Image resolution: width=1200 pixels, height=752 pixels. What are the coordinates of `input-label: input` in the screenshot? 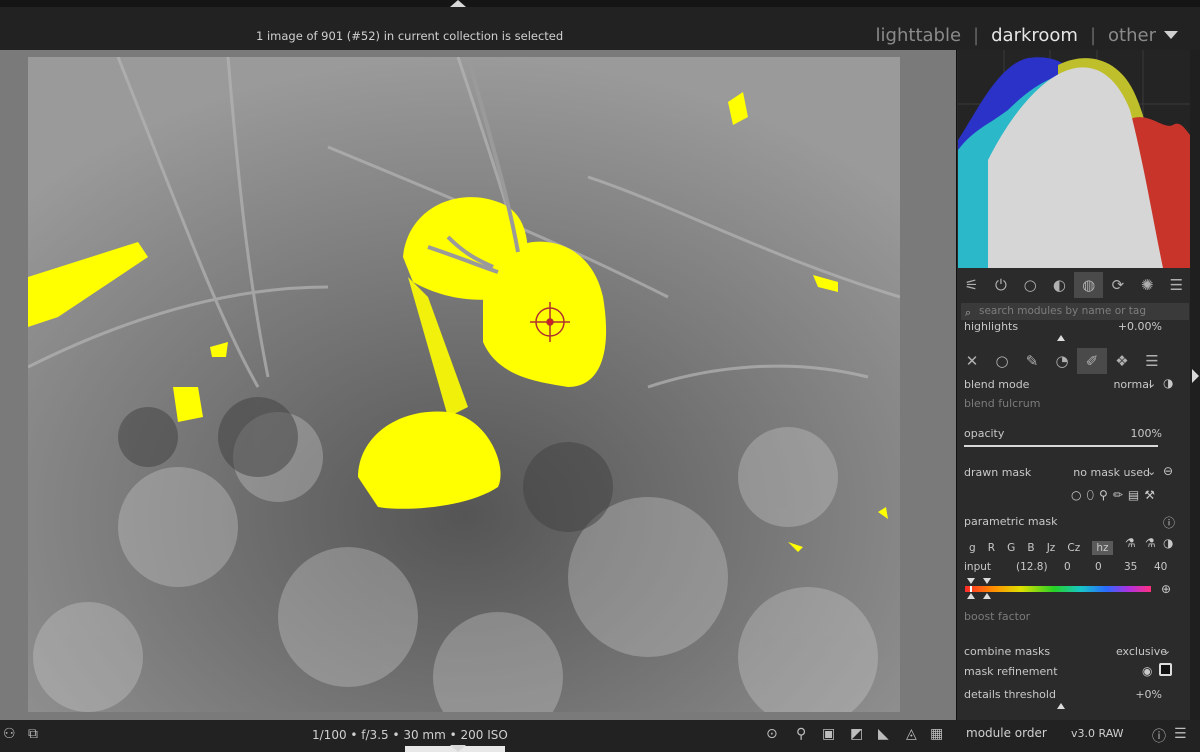 It's located at (978, 567).